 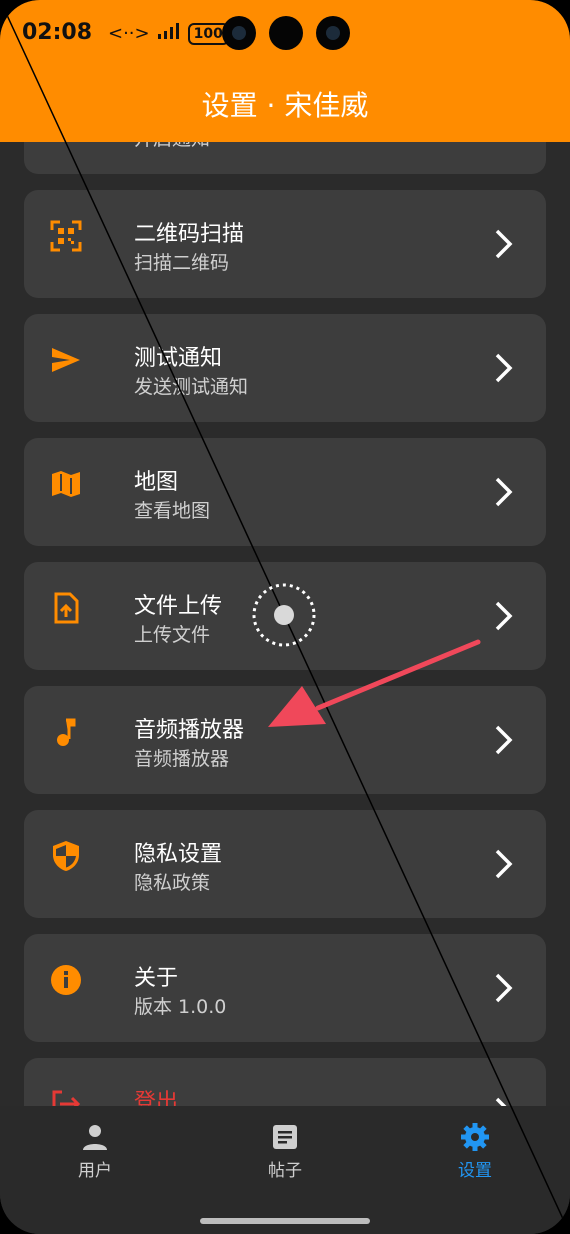 What do you see at coordinates (156, 978) in the screenshot?
I see `settings-item-title: 关于` at bounding box center [156, 978].